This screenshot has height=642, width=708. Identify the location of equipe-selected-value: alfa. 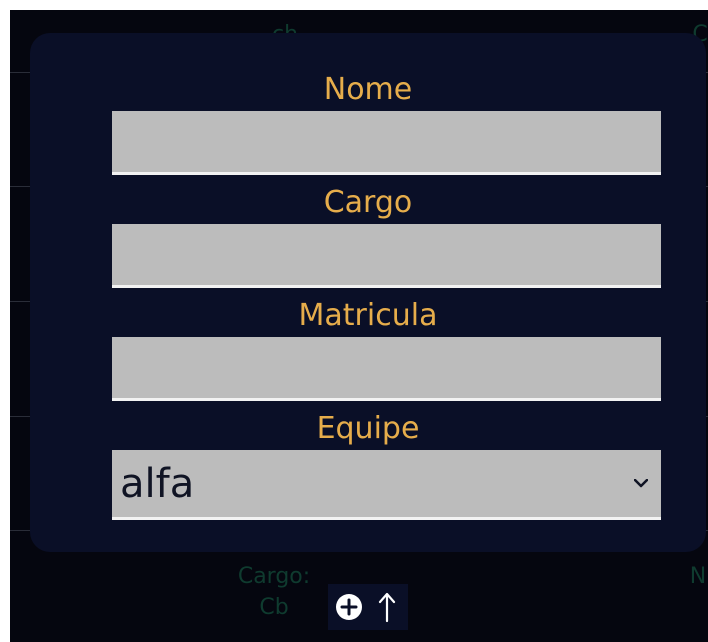
(157, 483).